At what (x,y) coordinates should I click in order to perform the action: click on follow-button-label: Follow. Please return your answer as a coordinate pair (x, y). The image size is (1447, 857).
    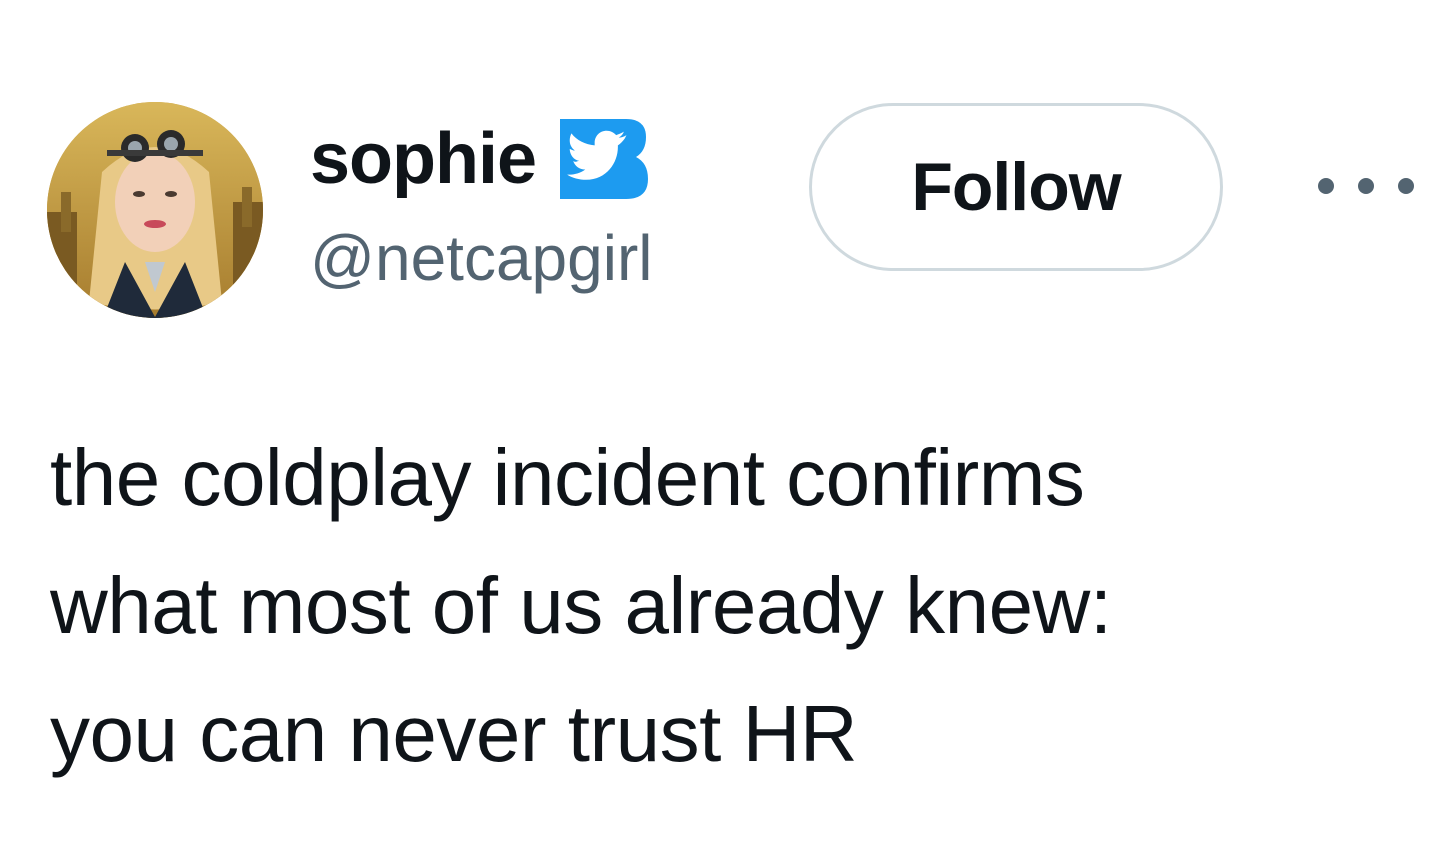
    Looking at the image, I should click on (1016, 187).